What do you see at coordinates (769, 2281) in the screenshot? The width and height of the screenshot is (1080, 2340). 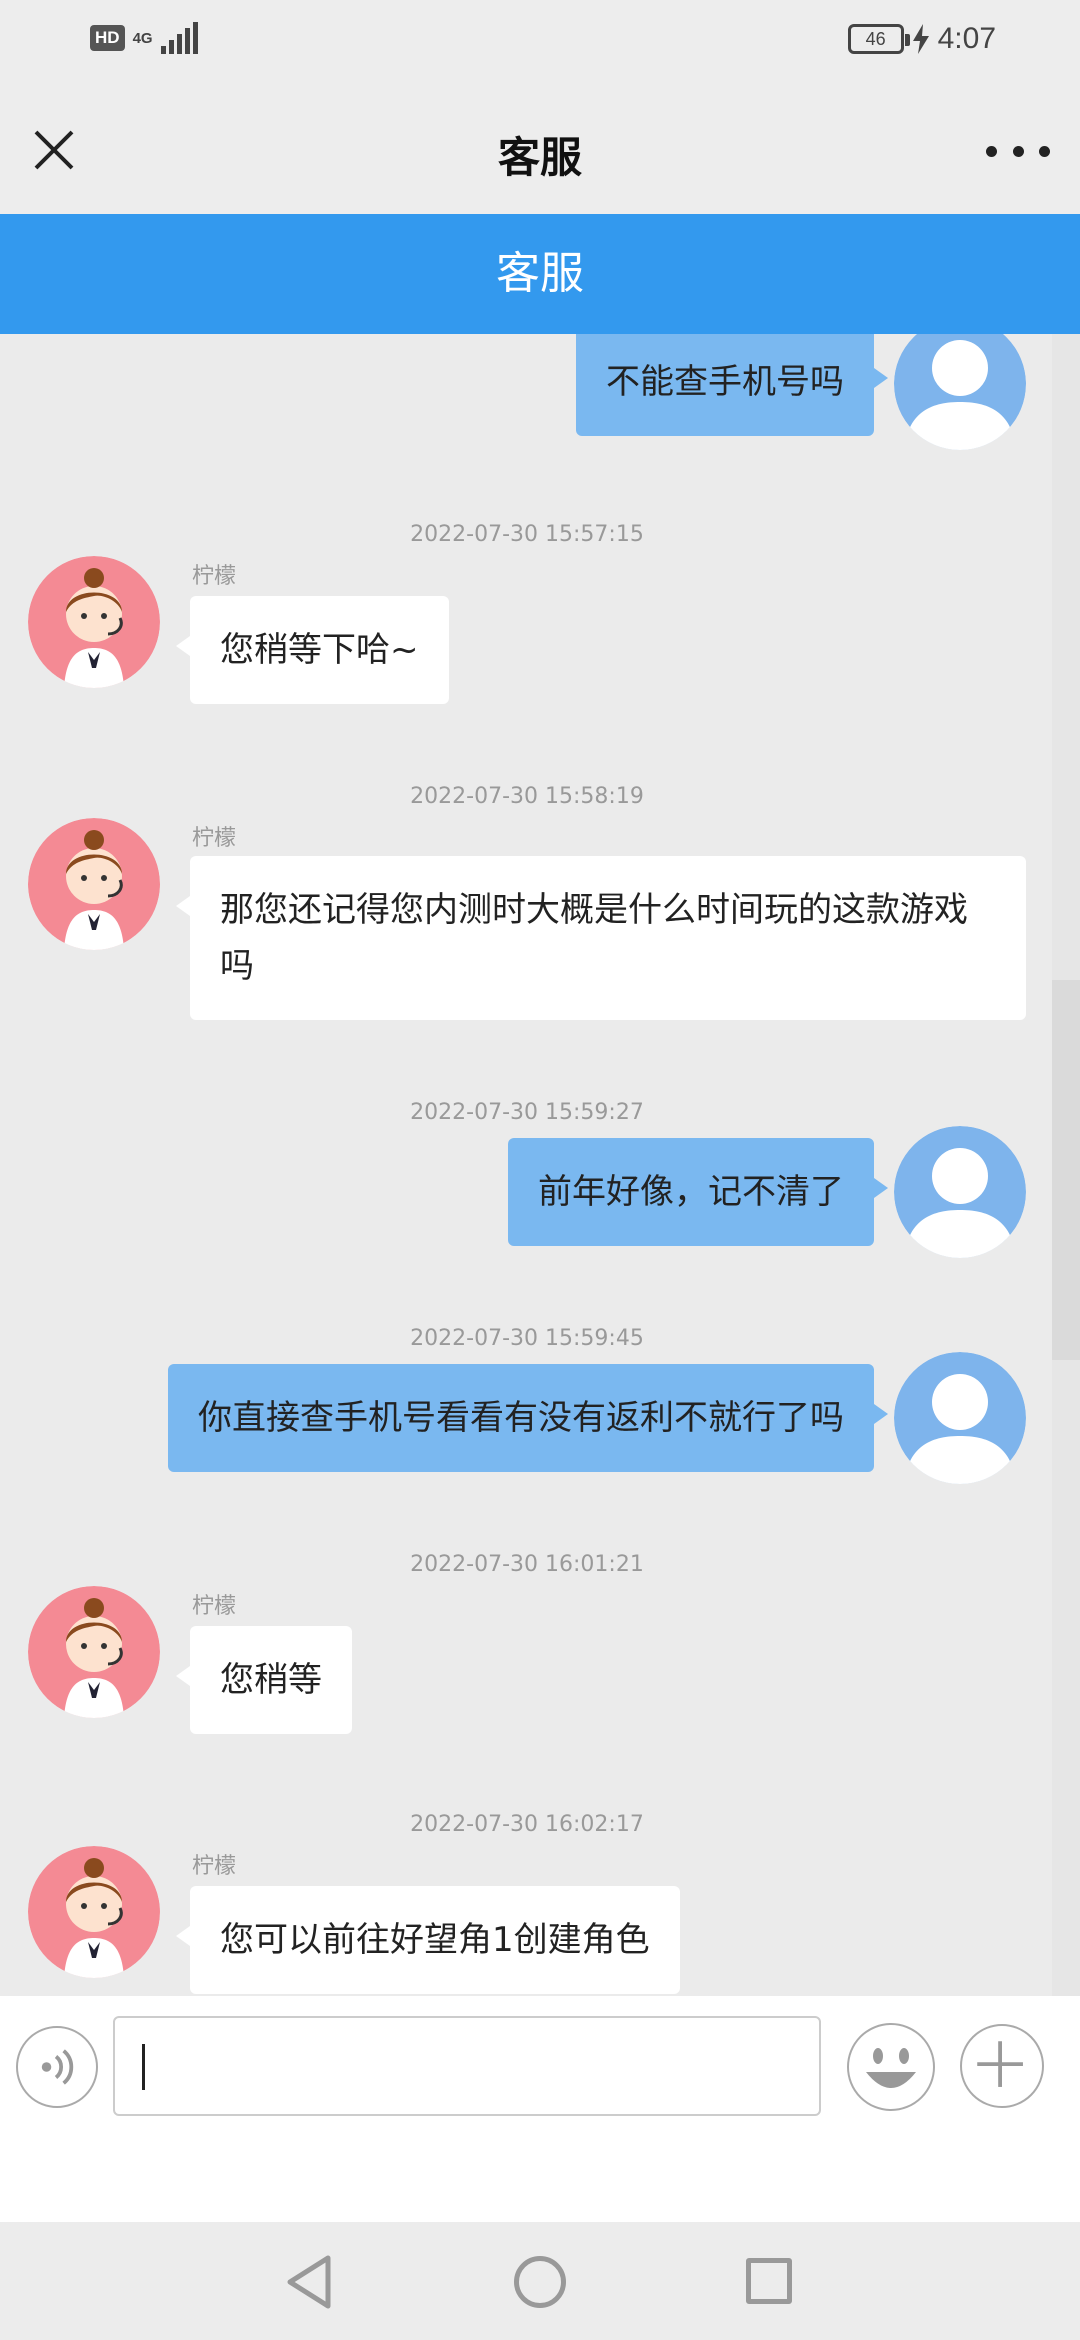 I see `recent-apps-icon` at bounding box center [769, 2281].